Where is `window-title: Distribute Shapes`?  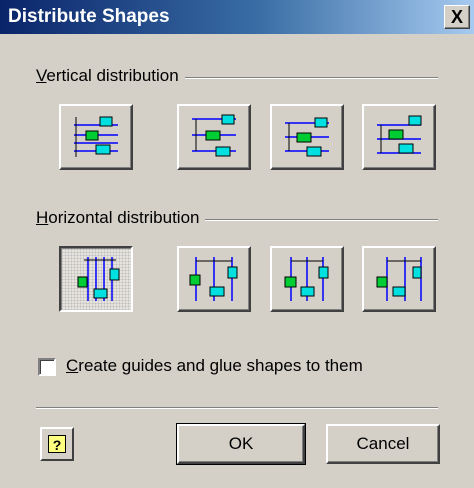
window-title: Distribute Shapes is located at coordinates (89, 16).